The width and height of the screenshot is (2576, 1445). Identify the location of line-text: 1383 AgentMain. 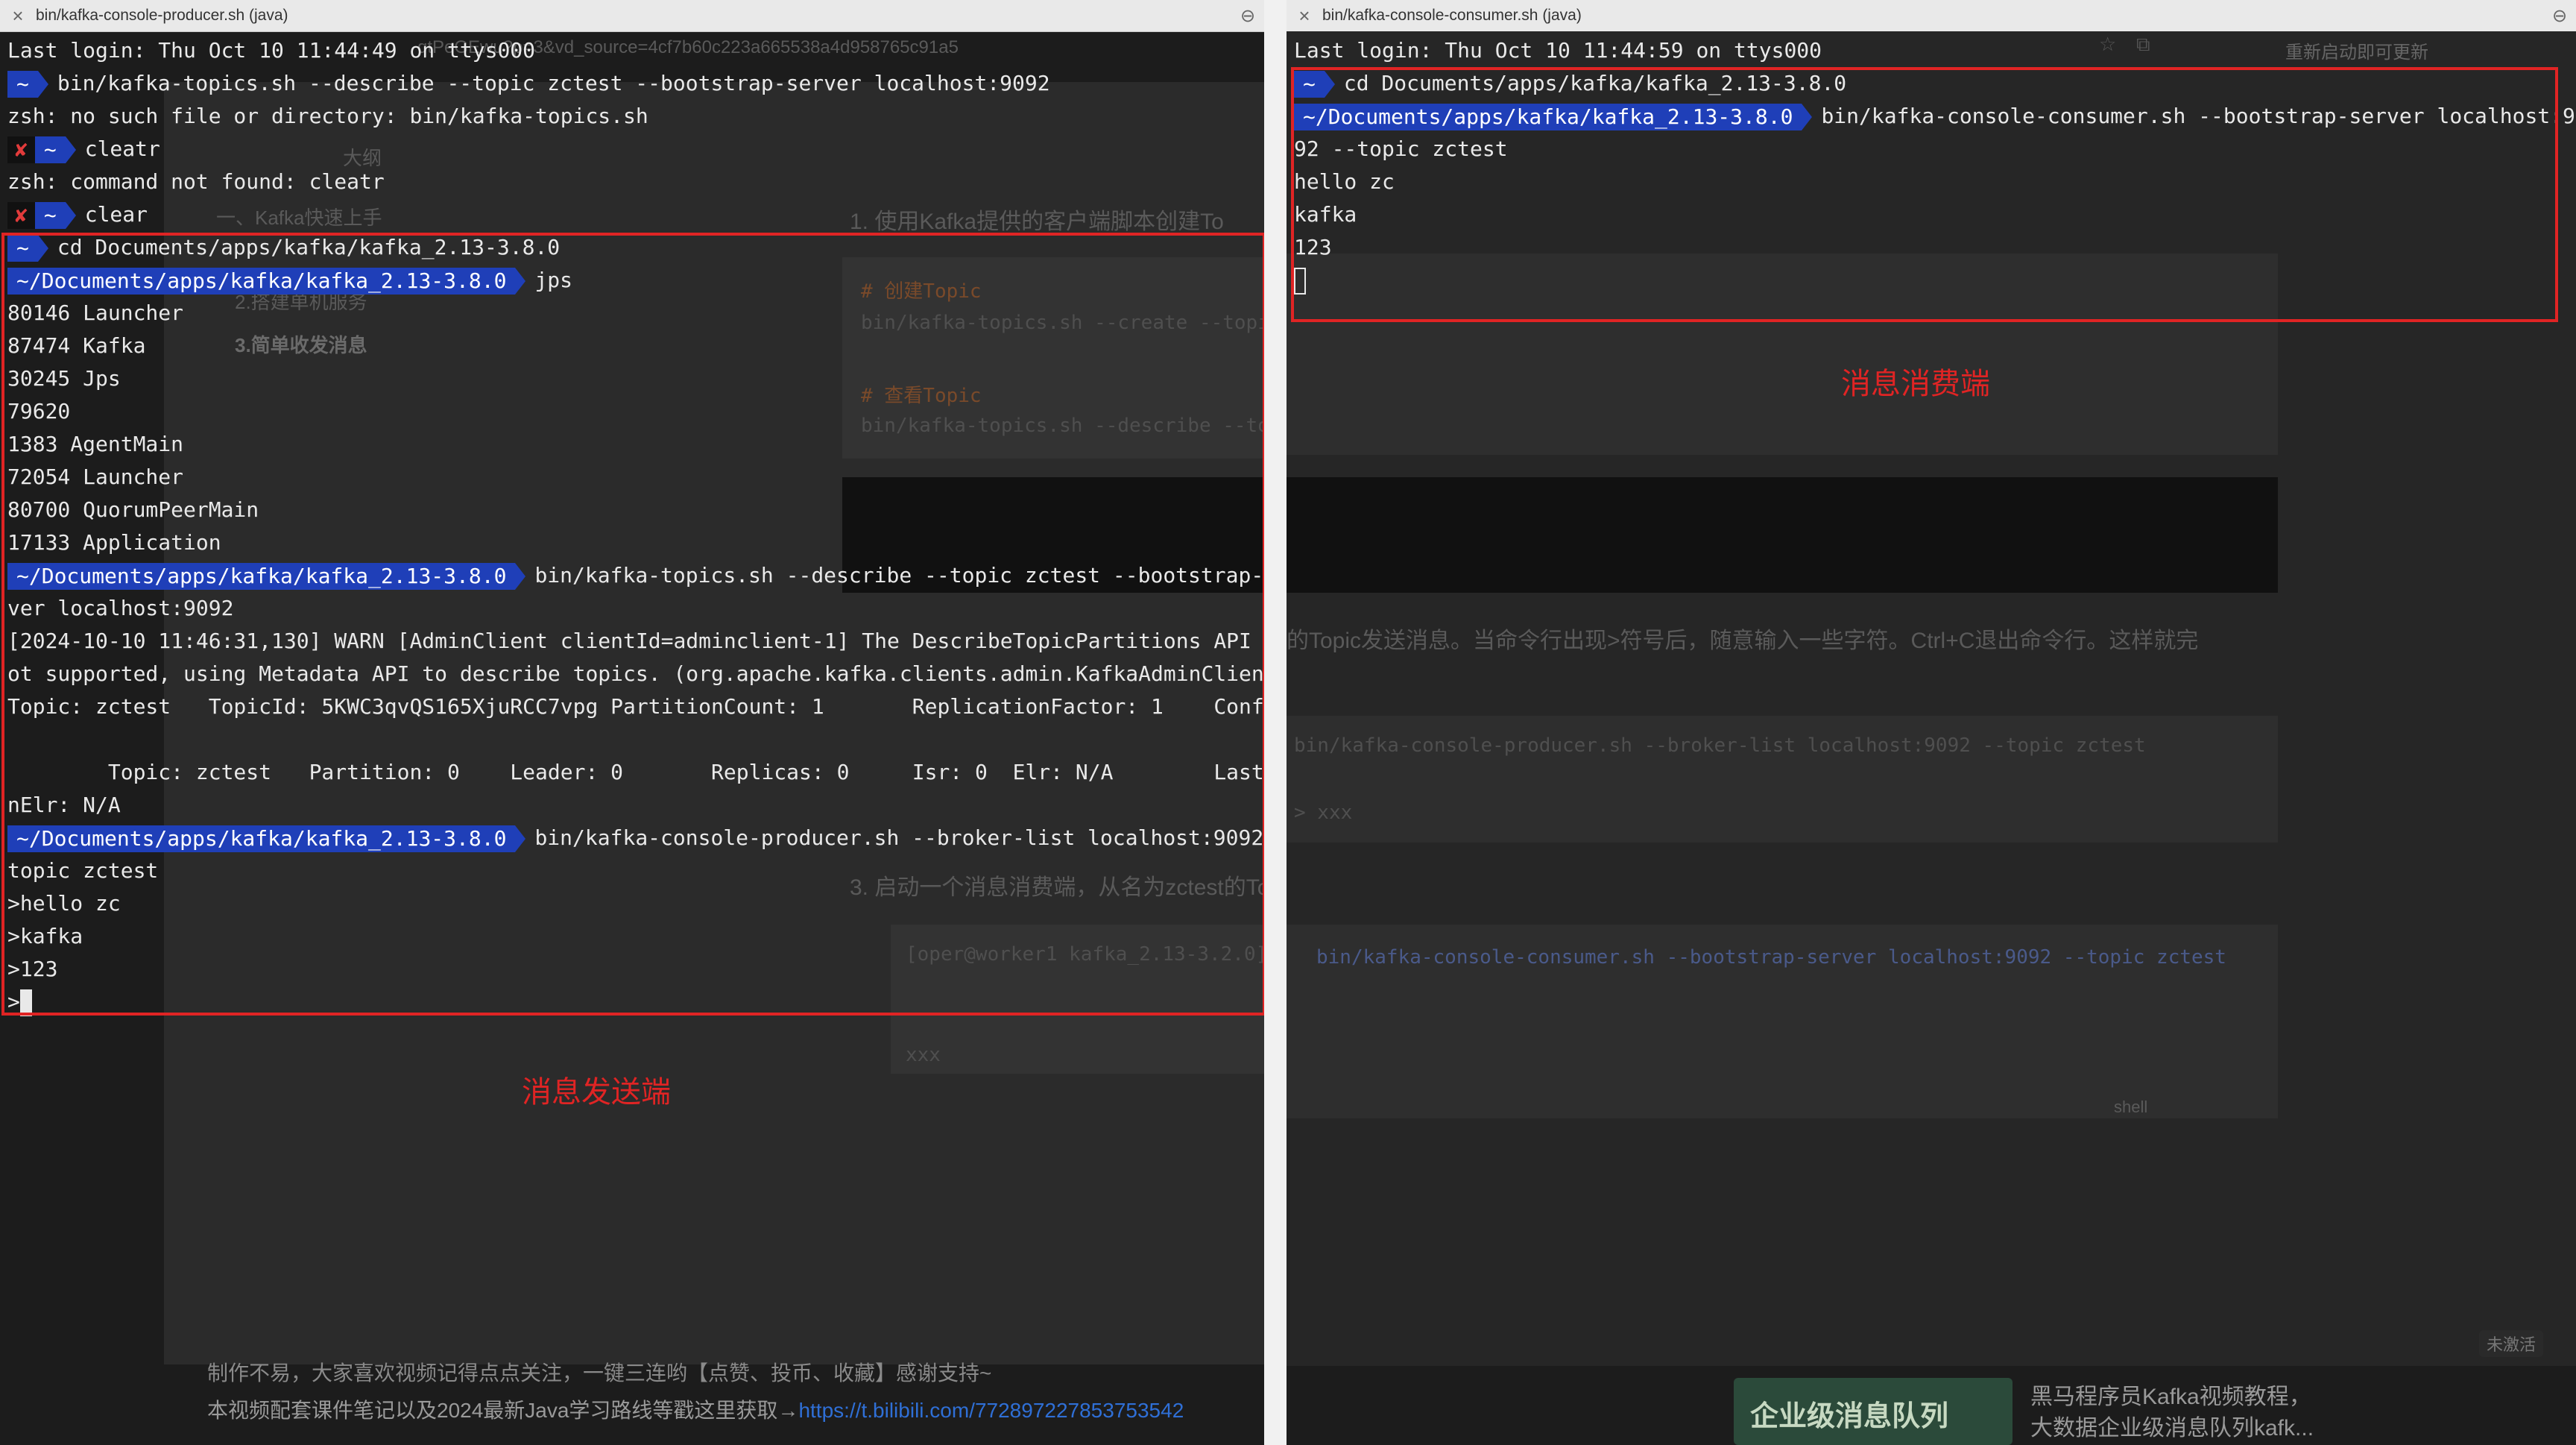
(95, 444).